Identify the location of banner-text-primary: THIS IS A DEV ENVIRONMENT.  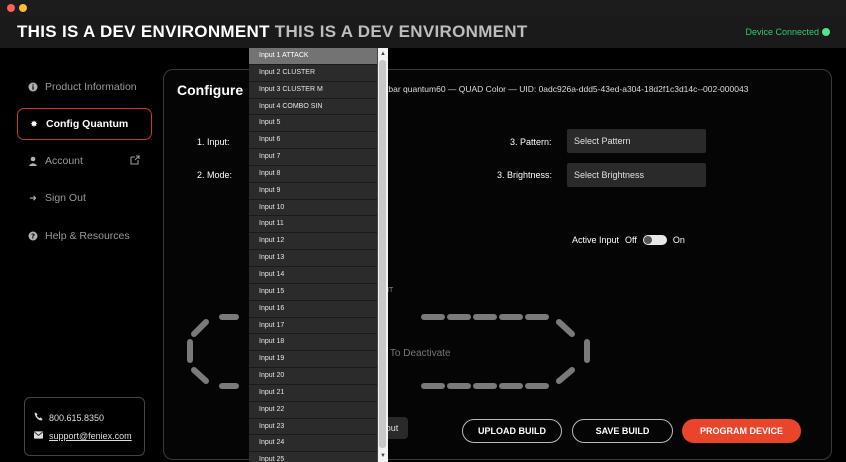
(143, 31).